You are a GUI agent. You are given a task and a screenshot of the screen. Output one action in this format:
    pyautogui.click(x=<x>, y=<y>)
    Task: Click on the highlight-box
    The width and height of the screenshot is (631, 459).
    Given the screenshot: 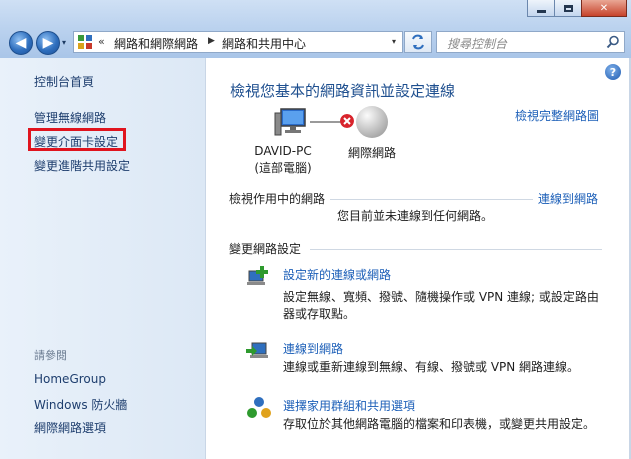 What is the action you would take?
    pyautogui.click(x=77, y=139)
    